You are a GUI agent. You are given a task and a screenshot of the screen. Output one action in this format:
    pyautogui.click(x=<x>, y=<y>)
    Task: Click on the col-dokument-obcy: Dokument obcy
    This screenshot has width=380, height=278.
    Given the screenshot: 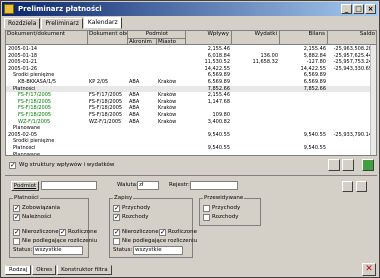 What is the action you would take?
    pyautogui.click(x=108, y=38)
    